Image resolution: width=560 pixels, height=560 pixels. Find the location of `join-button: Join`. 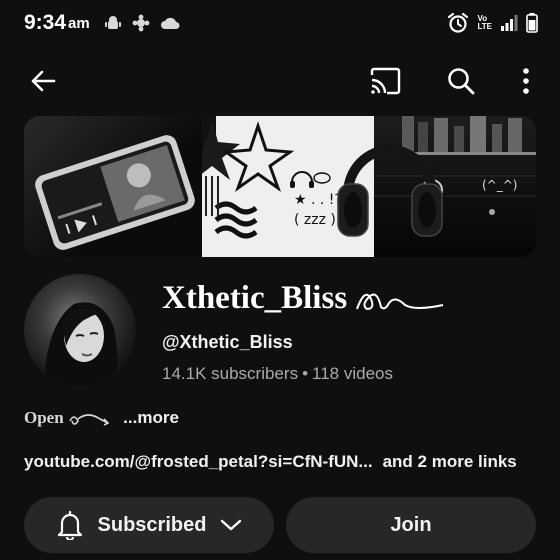

join-button: Join is located at coordinates (411, 525).